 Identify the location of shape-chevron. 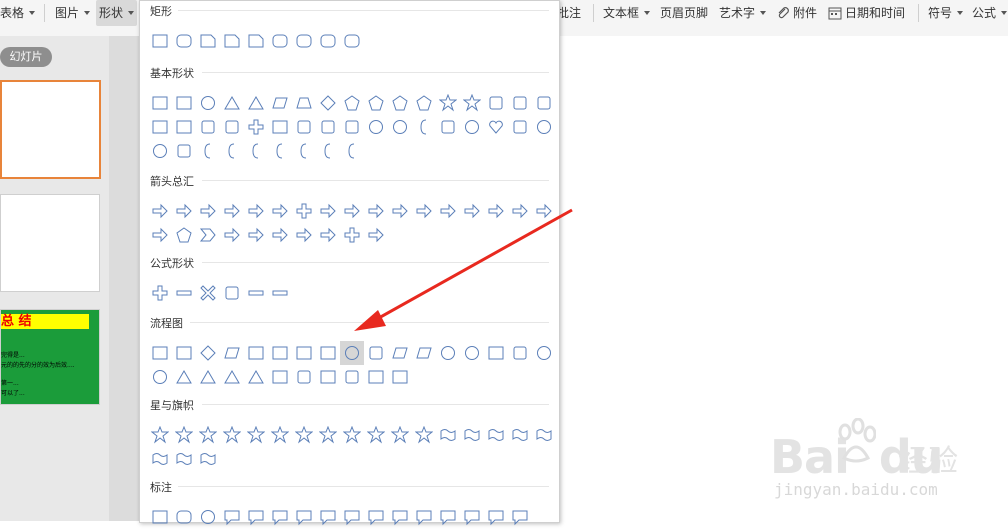
(208, 235).